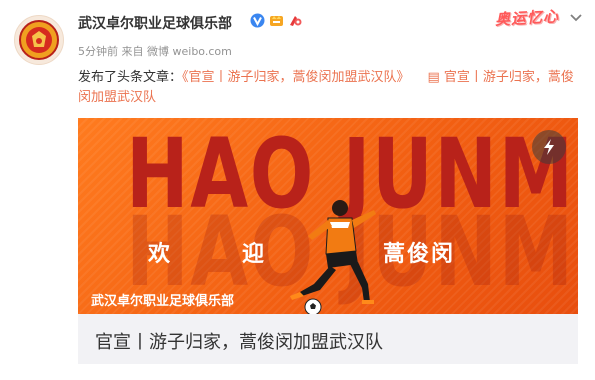 Image resolution: width=595 pixels, height=380 pixels. I want to click on post-source: 微博 weibo.com, so click(189, 51).